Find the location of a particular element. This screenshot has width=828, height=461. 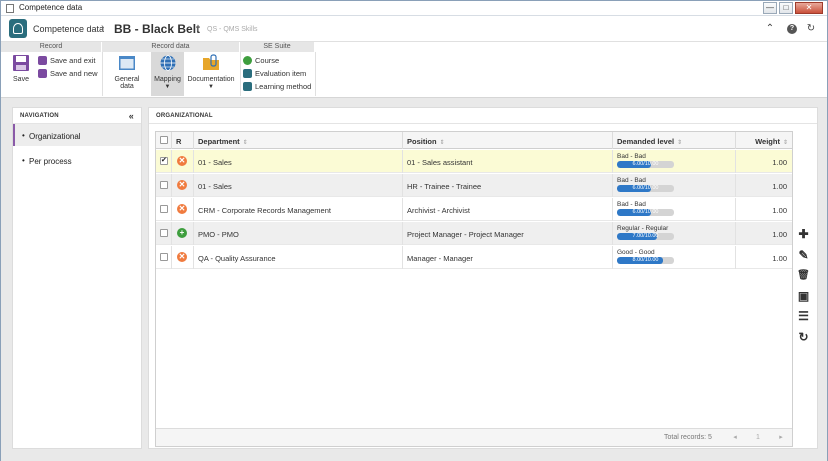

demanded-level-cell: Good - Good 8.00/10.00 is located at coordinates (674, 257).